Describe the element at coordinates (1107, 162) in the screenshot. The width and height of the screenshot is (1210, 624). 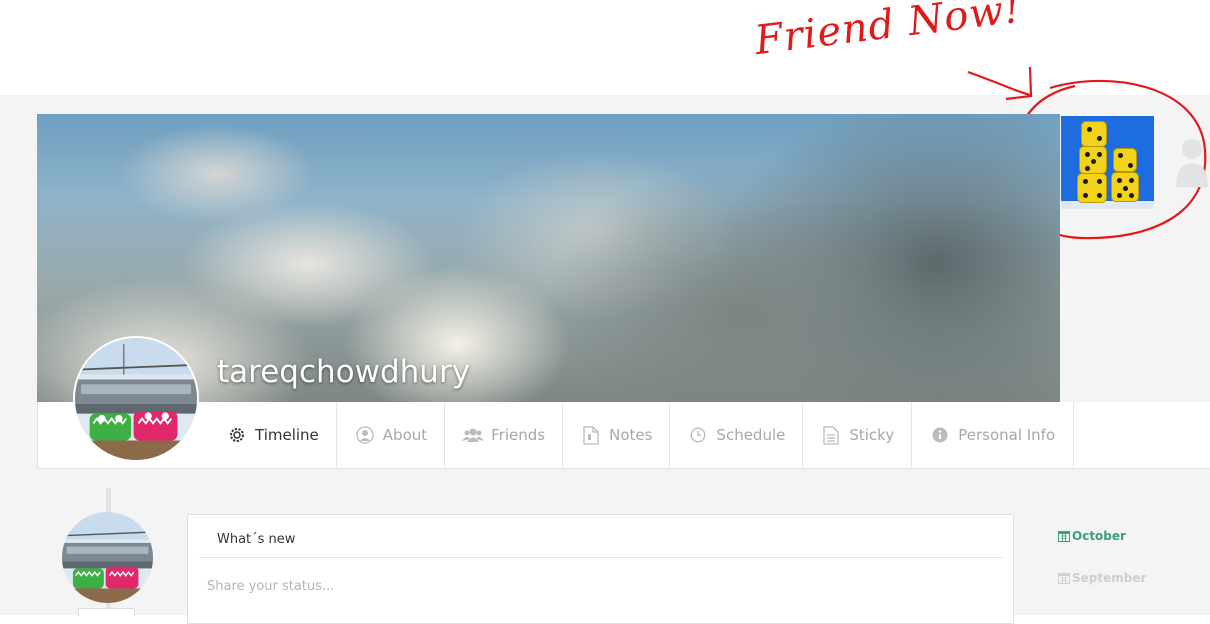
I see `friend-thumbnail` at that location.